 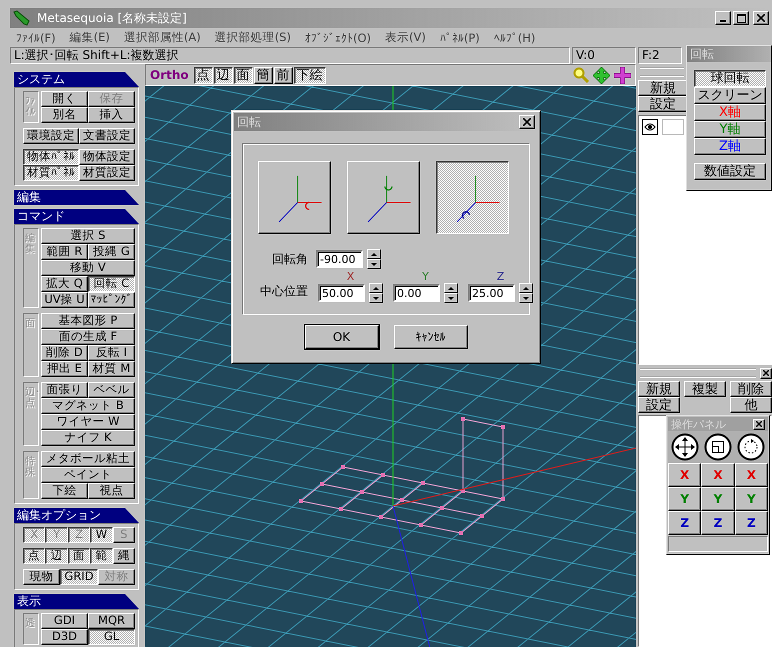 I want to click on menu-item: 選択部処理(S), so click(x=252, y=37).